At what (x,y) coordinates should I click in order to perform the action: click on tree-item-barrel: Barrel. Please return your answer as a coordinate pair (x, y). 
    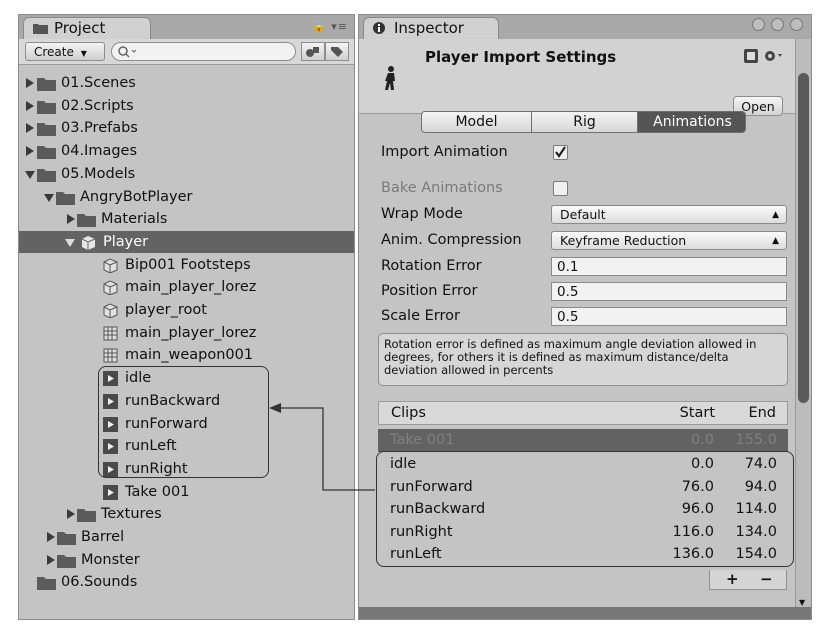
    Looking at the image, I should click on (186, 537).